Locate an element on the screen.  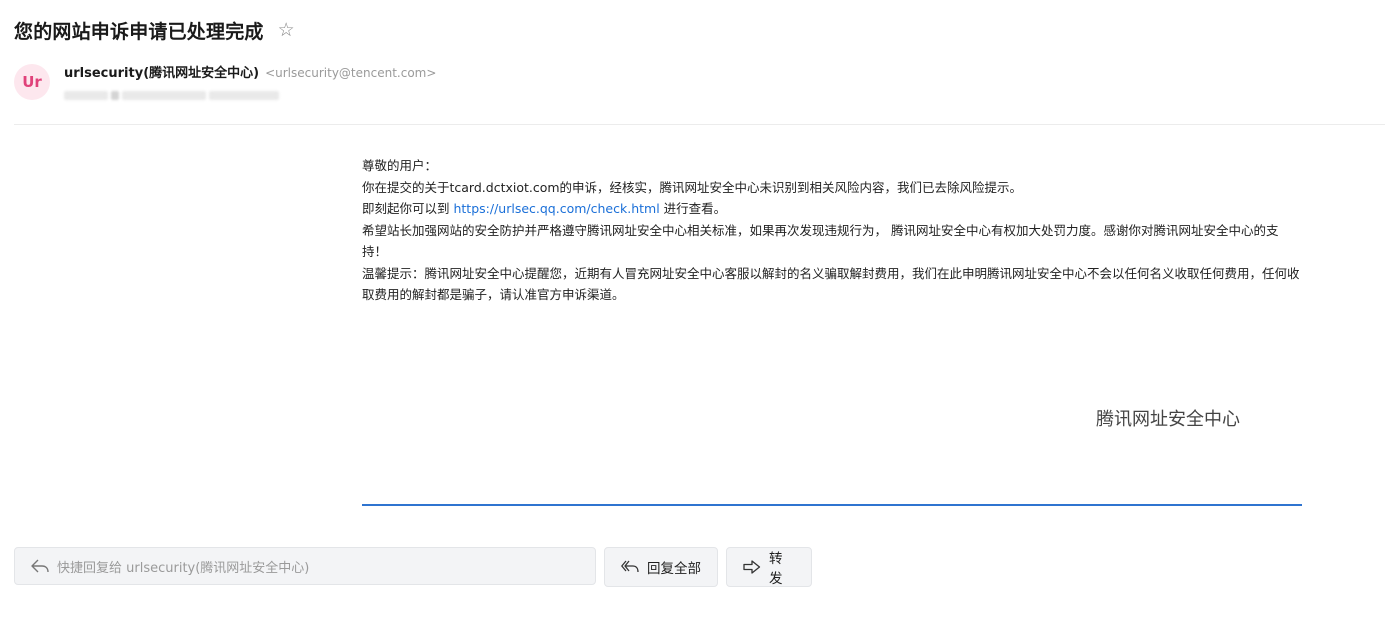
greeting: 尊敬的用户： is located at coordinates (400, 165).